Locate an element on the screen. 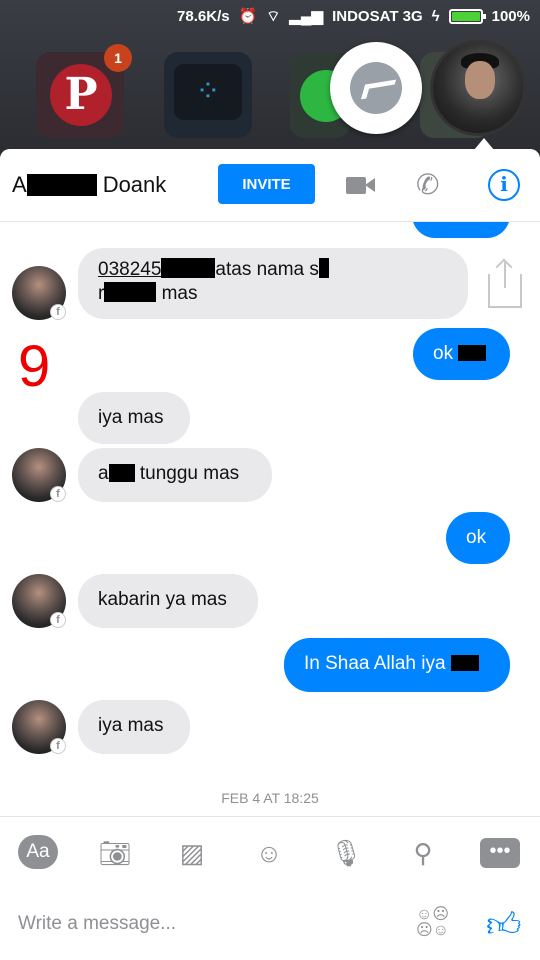 This screenshot has height=960, width=540. signal-icon: ▂▄▆ is located at coordinates (306, 16).